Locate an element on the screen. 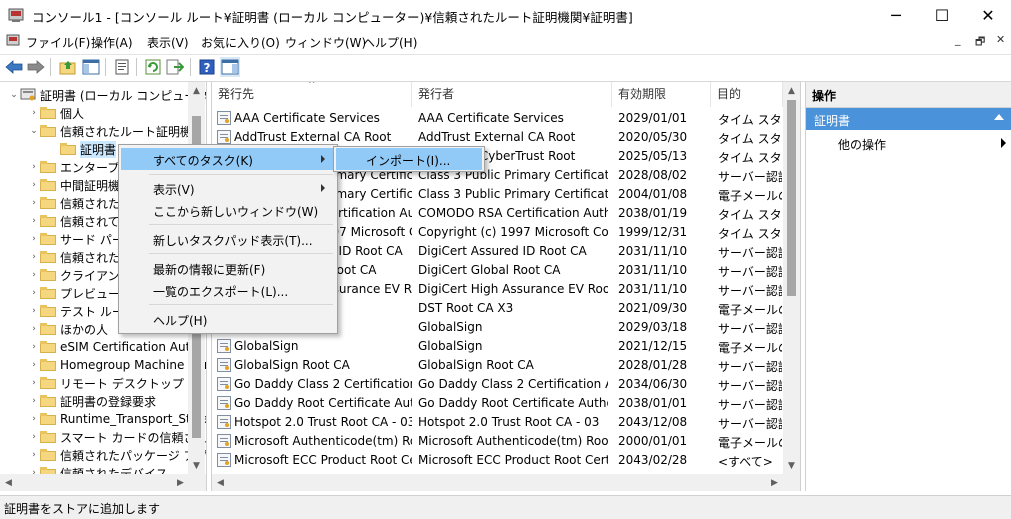 This screenshot has height=519, width=1011. menu-view: 表示(V) is located at coordinates (168, 42).